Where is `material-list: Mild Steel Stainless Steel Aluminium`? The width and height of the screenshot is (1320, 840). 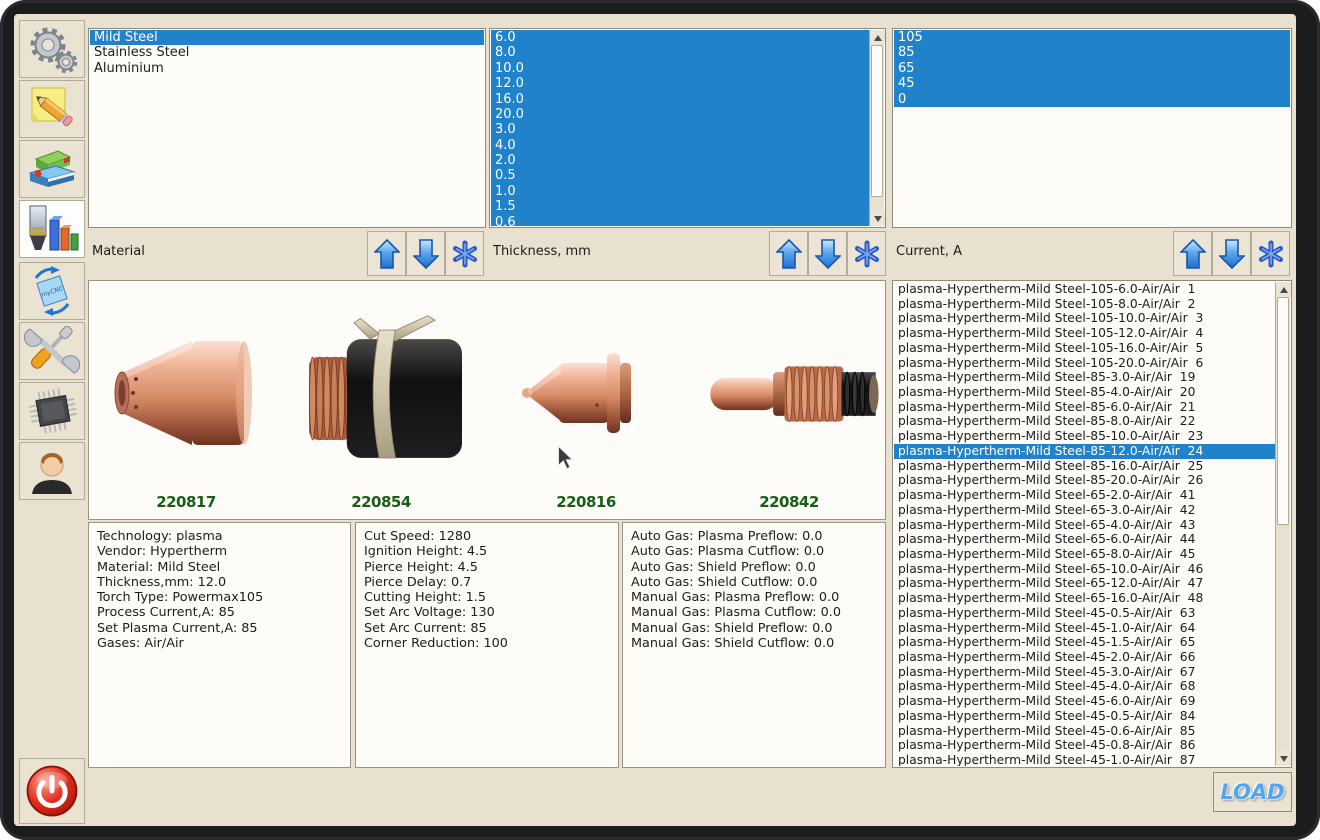
material-list: Mild Steel Stainless Steel Aluminium is located at coordinates (287, 128).